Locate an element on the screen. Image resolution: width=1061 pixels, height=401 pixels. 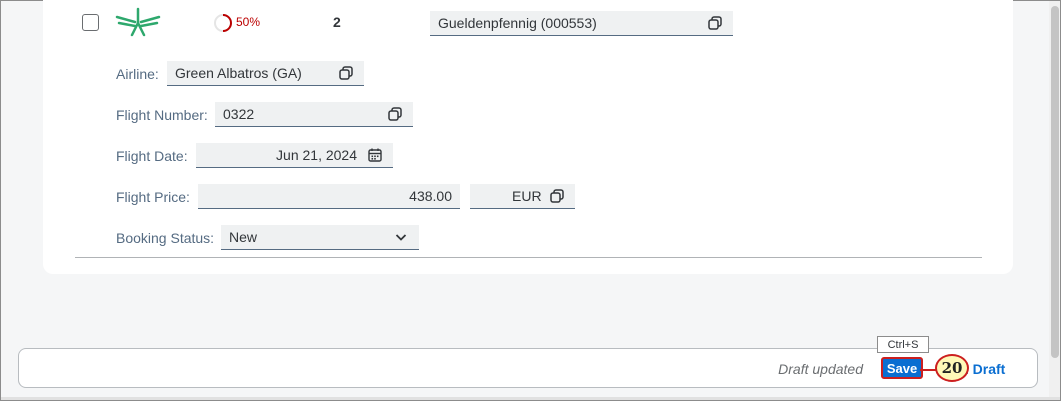
airline-field: Green Albatros (GA) is located at coordinates (265, 73).